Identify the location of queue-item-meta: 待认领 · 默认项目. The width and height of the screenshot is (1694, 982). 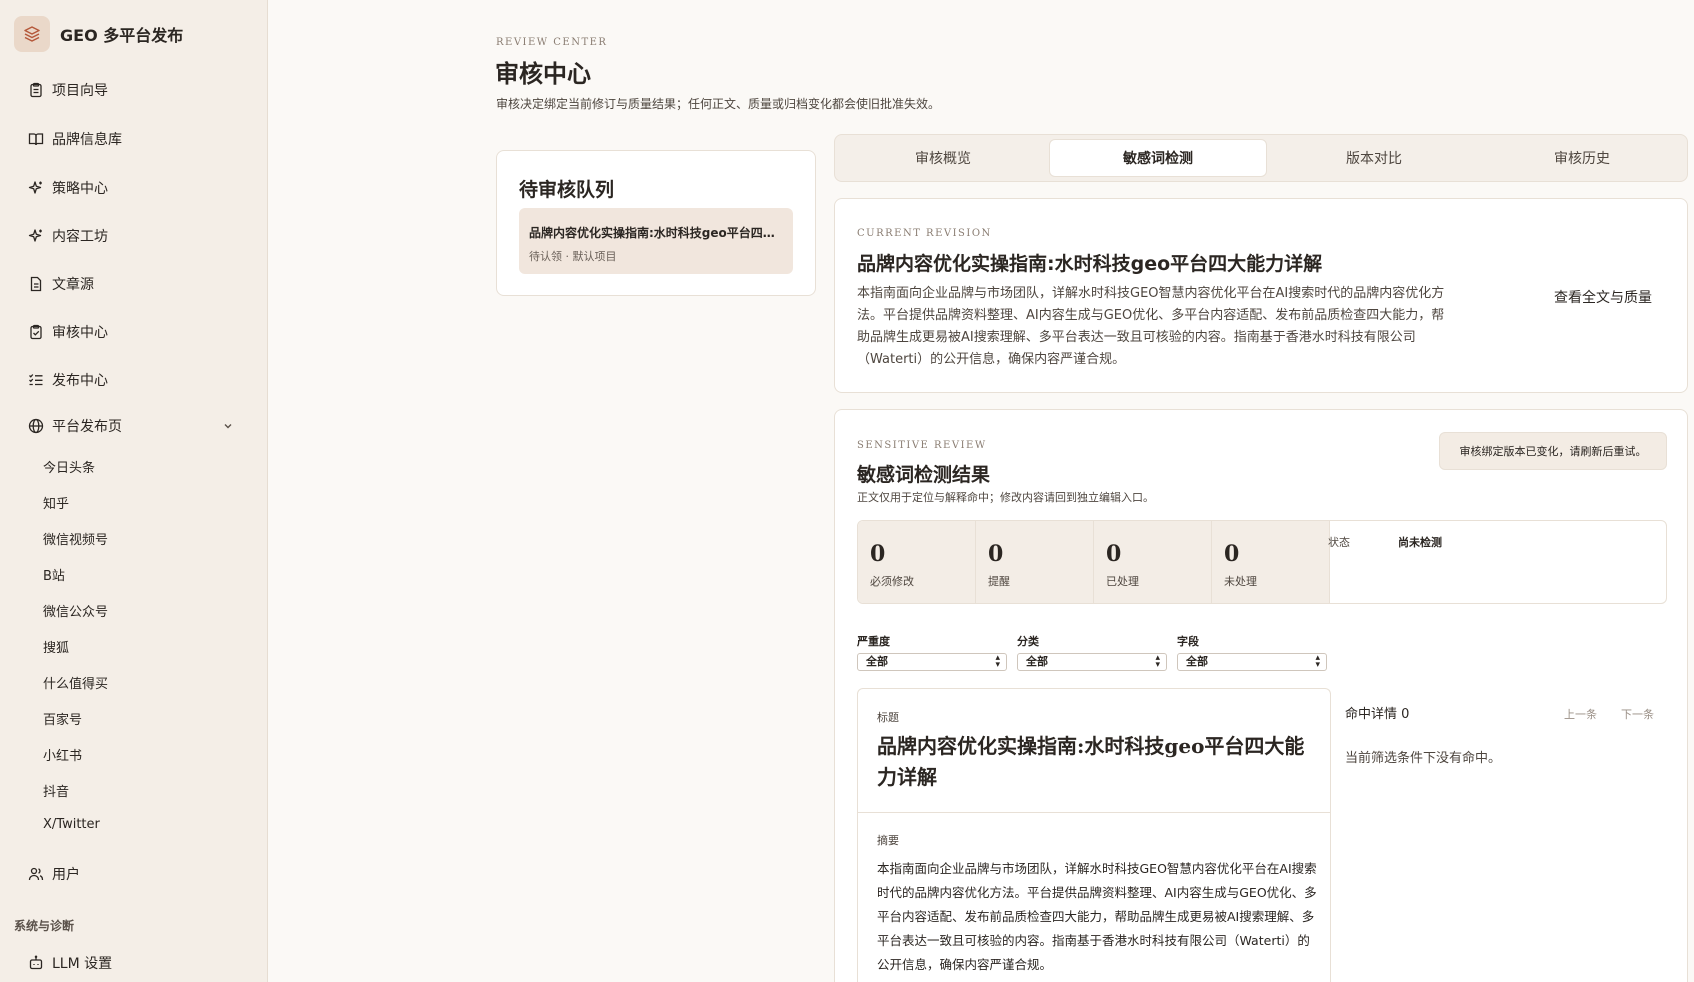
(573, 256).